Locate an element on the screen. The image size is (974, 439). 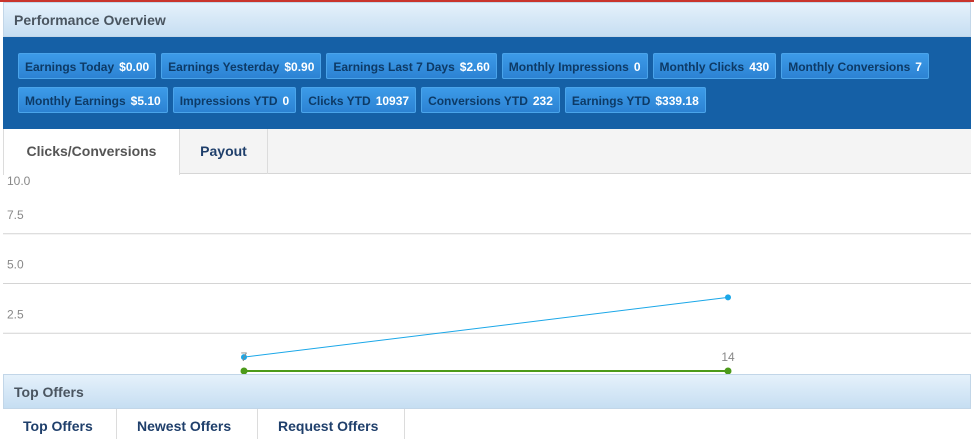
stat-label: Monthly Clicks is located at coordinates (702, 67).